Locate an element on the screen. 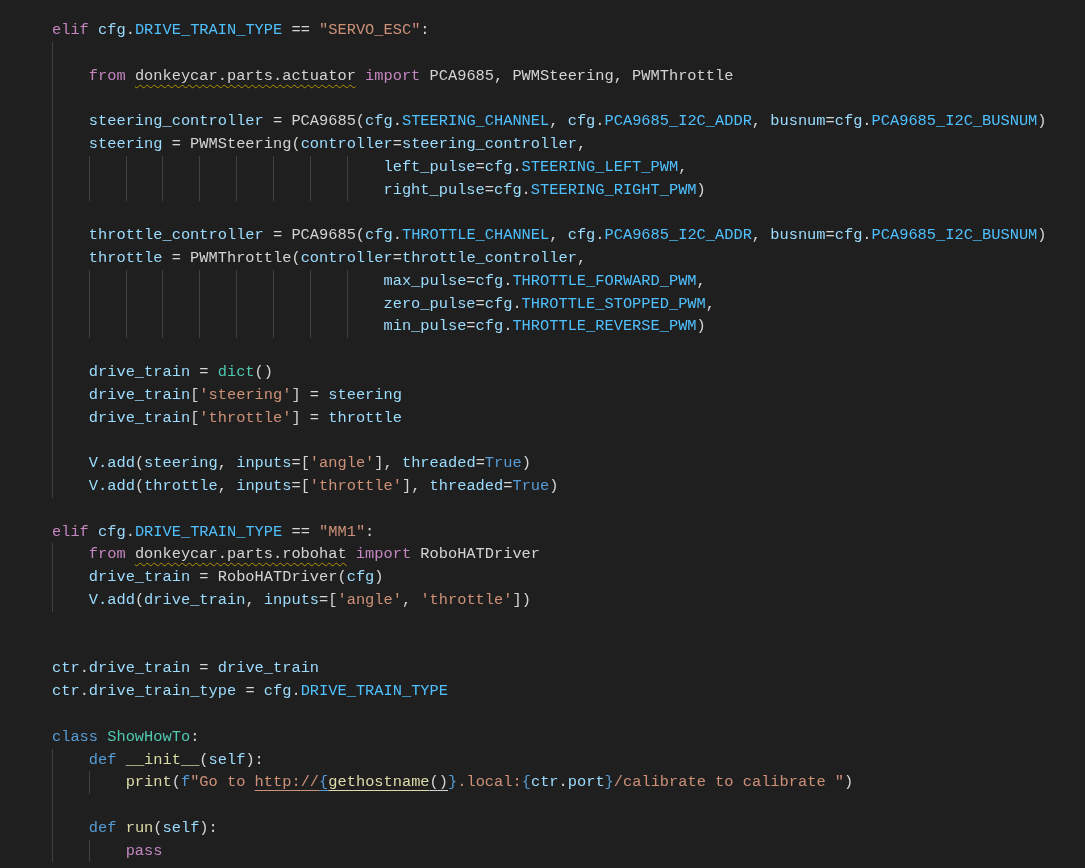 This screenshot has height=868, width=1085. code-line: def run(self): is located at coordinates (153, 828).